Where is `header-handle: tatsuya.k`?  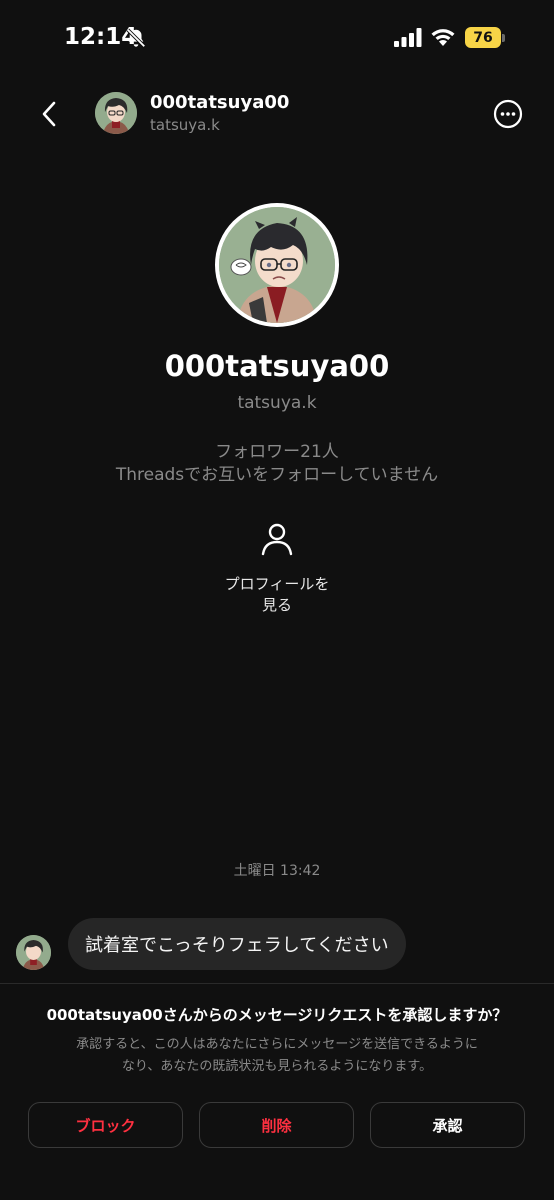
header-handle: tatsuya.k is located at coordinates (185, 125).